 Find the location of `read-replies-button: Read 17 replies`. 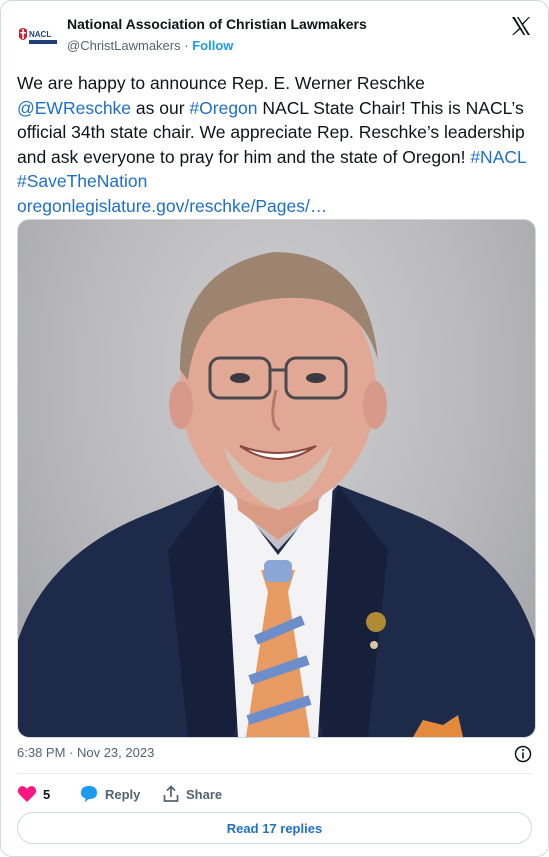

read-replies-button: Read 17 replies is located at coordinates (274, 828).